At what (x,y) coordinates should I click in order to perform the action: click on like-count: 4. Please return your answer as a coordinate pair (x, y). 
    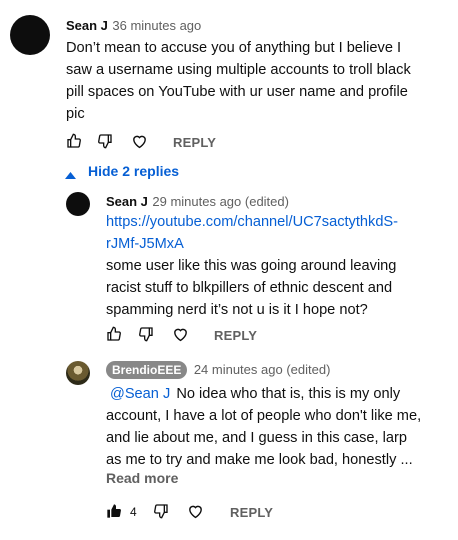
    Looking at the image, I should click on (133, 512).